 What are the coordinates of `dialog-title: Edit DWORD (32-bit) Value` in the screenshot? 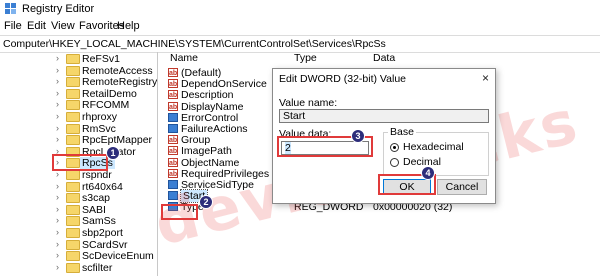 It's located at (343, 79).